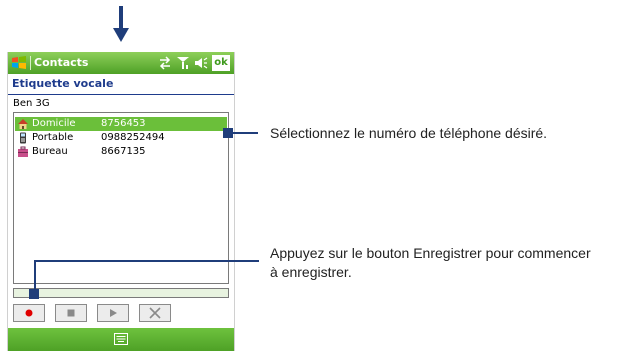 This screenshot has width=643, height=351. What do you see at coordinates (183, 63) in the screenshot?
I see `signal-icon` at bounding box center [183, 63].